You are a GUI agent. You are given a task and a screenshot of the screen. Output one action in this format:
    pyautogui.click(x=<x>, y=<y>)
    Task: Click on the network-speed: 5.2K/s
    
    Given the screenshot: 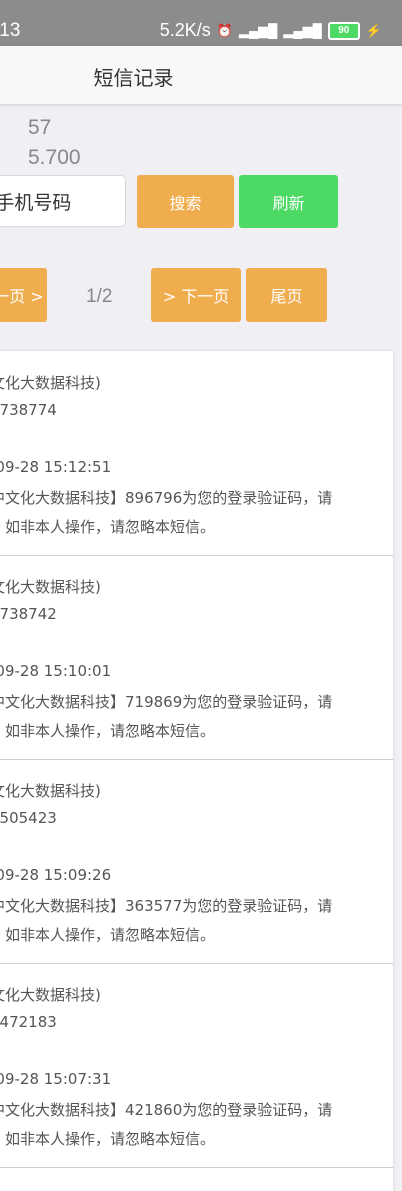 What is the action you would take?
    pyautogui.click(x=185, y=30)
    